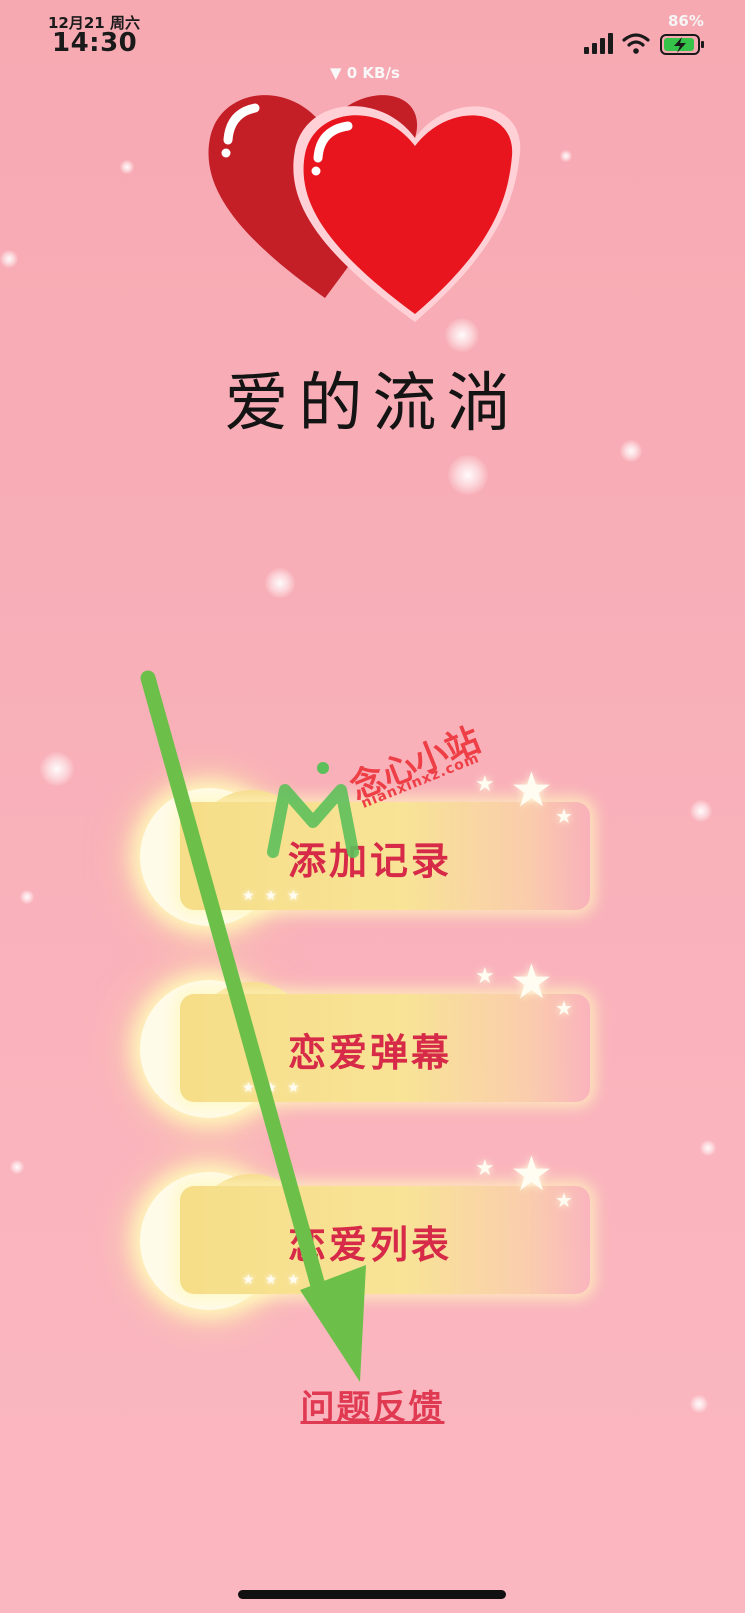  I want to click on home-indicator, so click(372, 1594).